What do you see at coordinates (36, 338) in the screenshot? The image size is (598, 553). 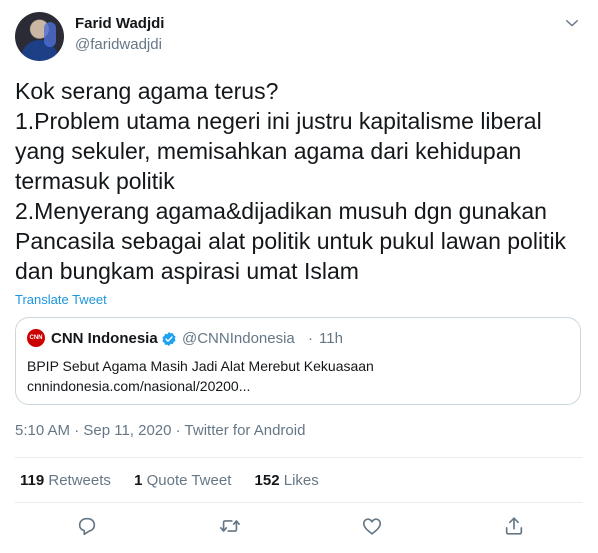 I see `cnn-logo-icon: CNN` at bounding box center [36, 338].